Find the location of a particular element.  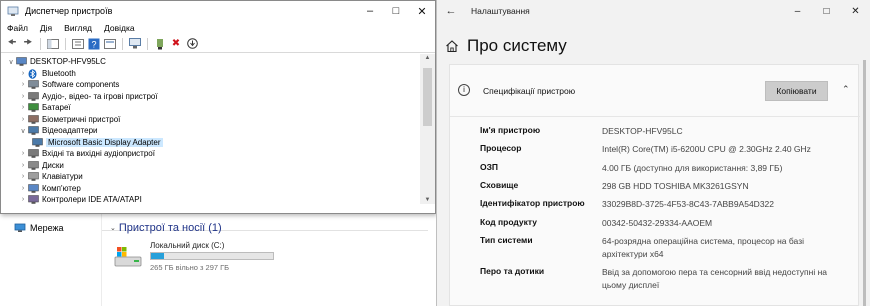

spec-key: ОЗП is located at coordinates (489, 167).